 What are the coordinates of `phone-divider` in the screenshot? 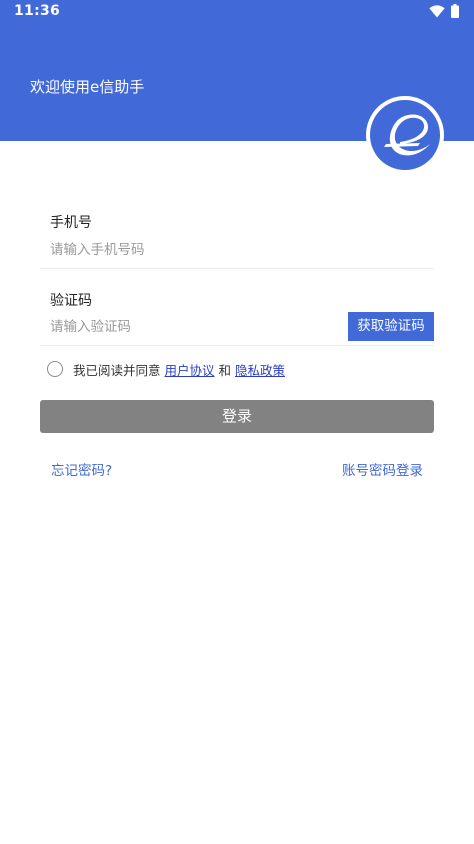 It's located at (237, 268).